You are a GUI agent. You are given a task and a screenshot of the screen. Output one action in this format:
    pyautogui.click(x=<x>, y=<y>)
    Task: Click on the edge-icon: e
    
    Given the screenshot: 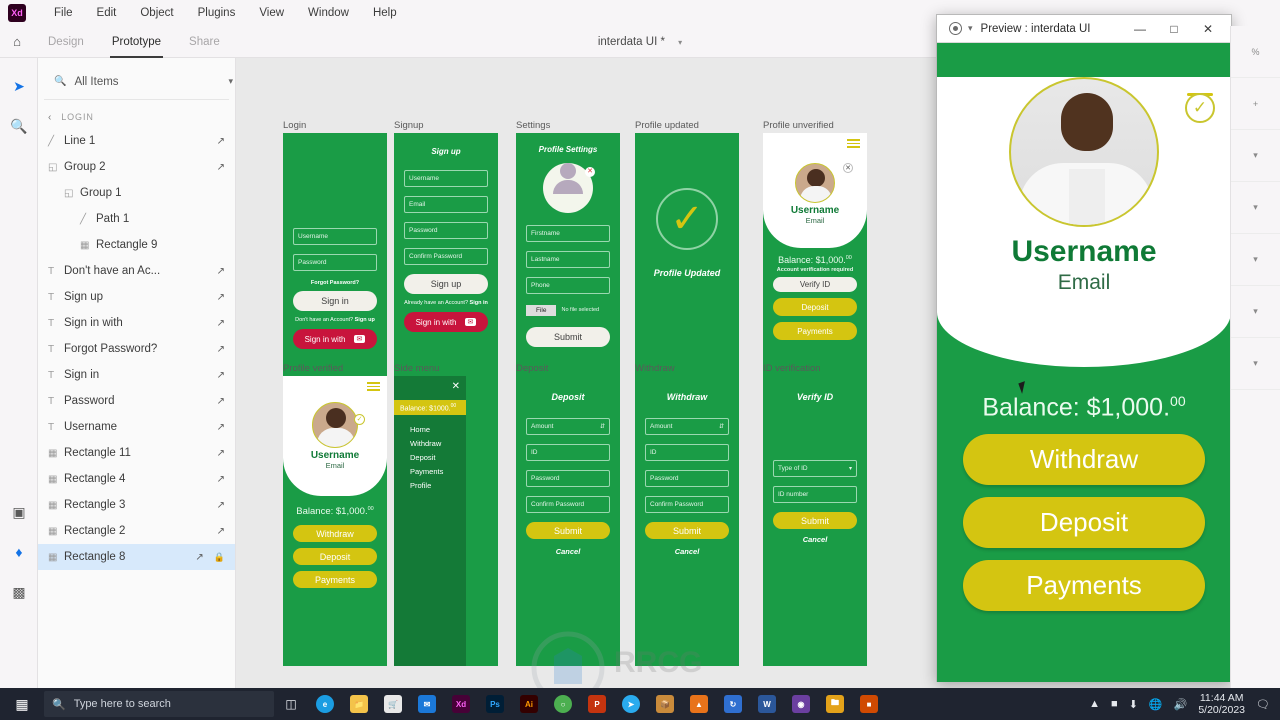 What is the action you would take?
    pyautogui.click(x=325, y=704)
    